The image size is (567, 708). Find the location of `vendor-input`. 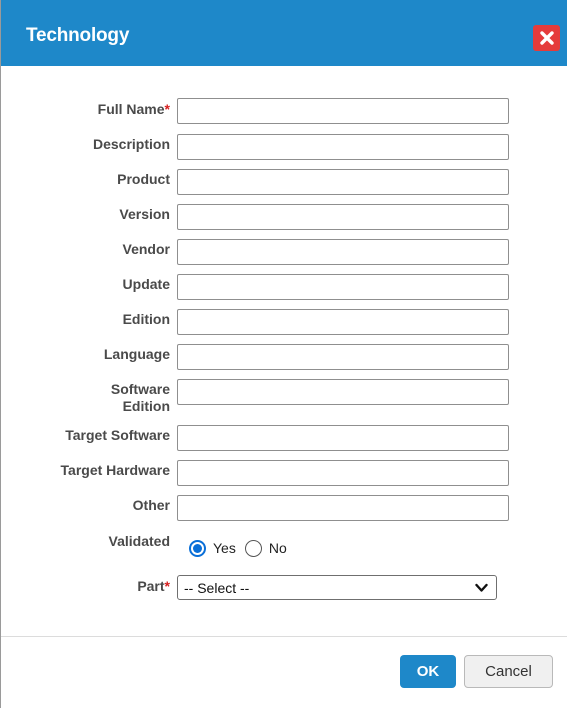

vendor-input is located at coordinates (343, 252).